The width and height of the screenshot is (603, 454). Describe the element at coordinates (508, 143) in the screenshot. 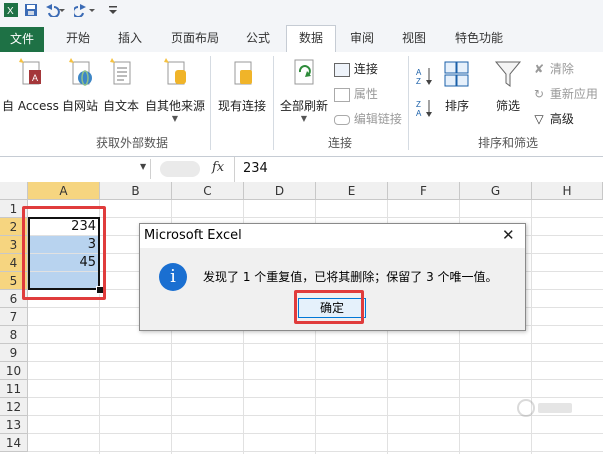

I see `group-label-sort-filter: 排序和筛选` at that location.